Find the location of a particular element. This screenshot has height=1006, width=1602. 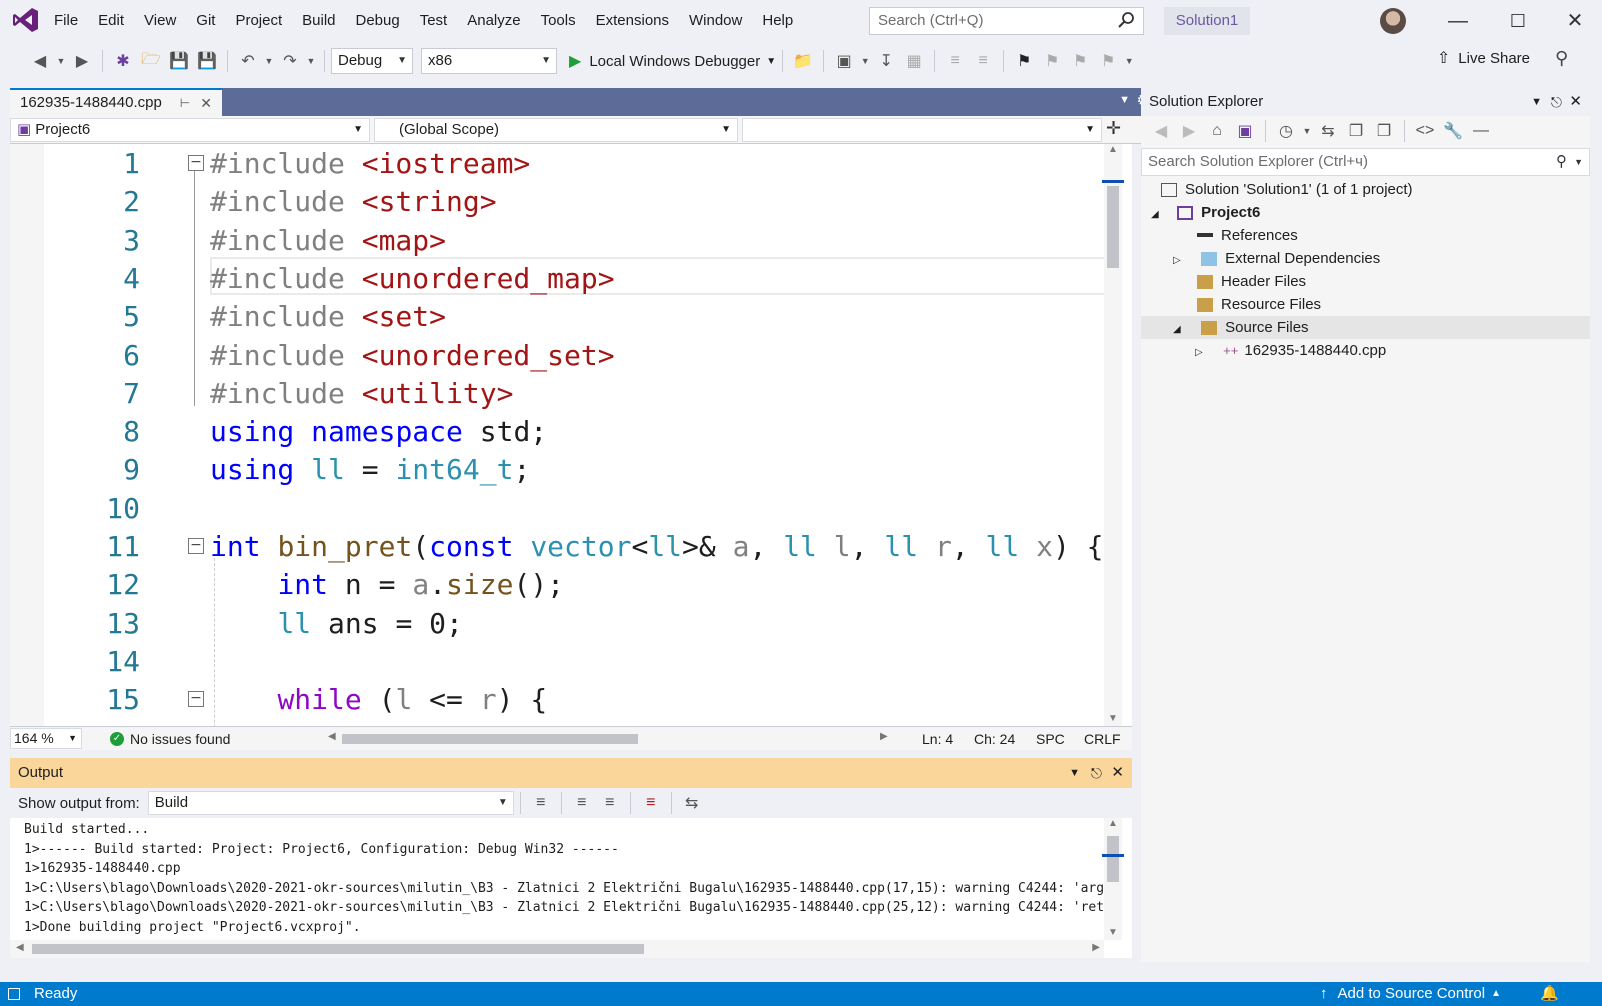

comment-icon: ≡ is located at coordinates (955, 61).